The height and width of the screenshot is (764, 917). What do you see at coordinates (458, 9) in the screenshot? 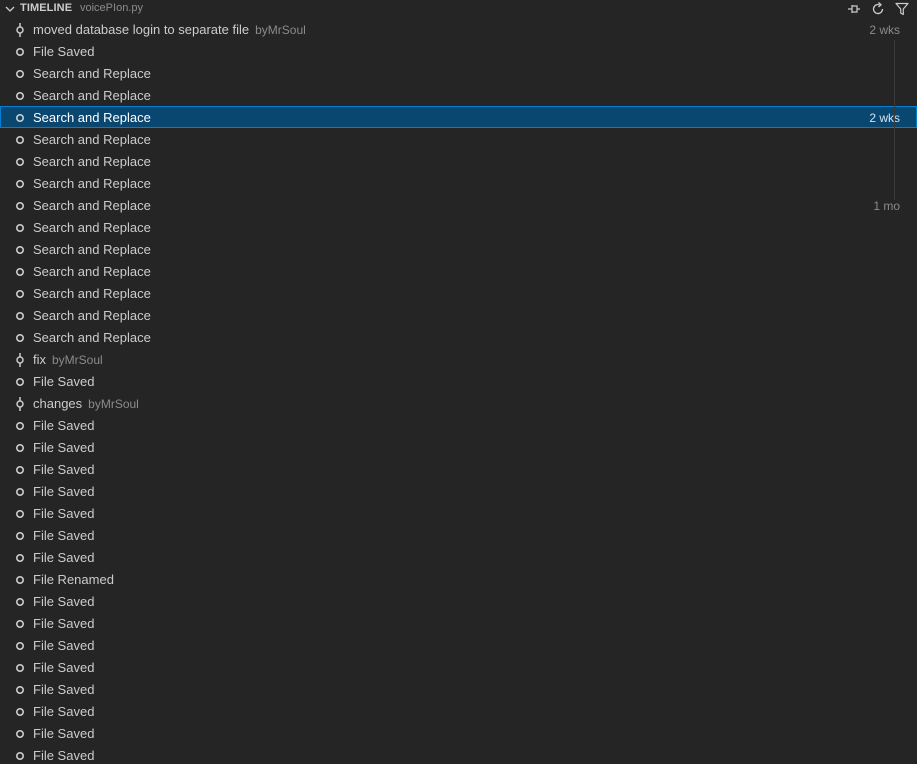
I see `timeline-header: TIMELINE voicePIon.py` at bounding box center [458, 9].